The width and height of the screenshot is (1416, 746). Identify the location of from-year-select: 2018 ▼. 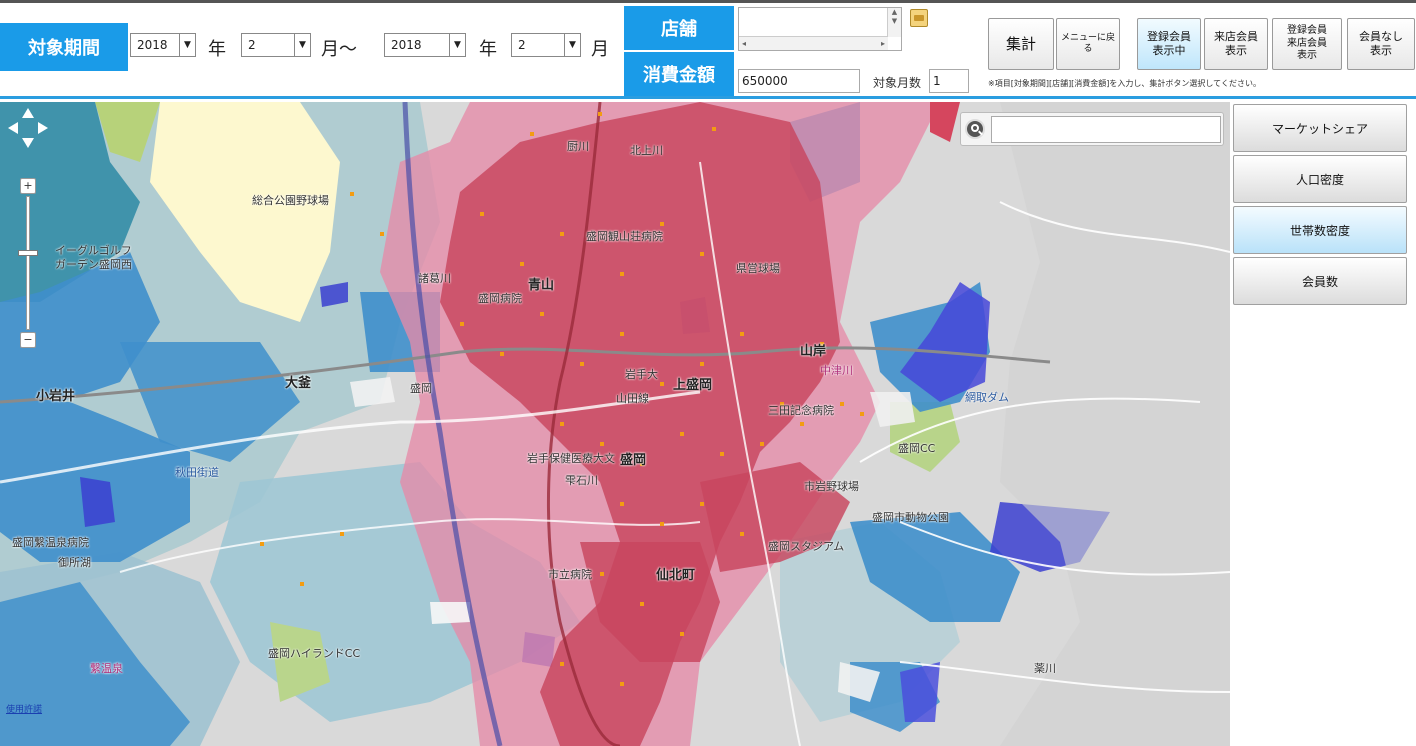
(163, 45).